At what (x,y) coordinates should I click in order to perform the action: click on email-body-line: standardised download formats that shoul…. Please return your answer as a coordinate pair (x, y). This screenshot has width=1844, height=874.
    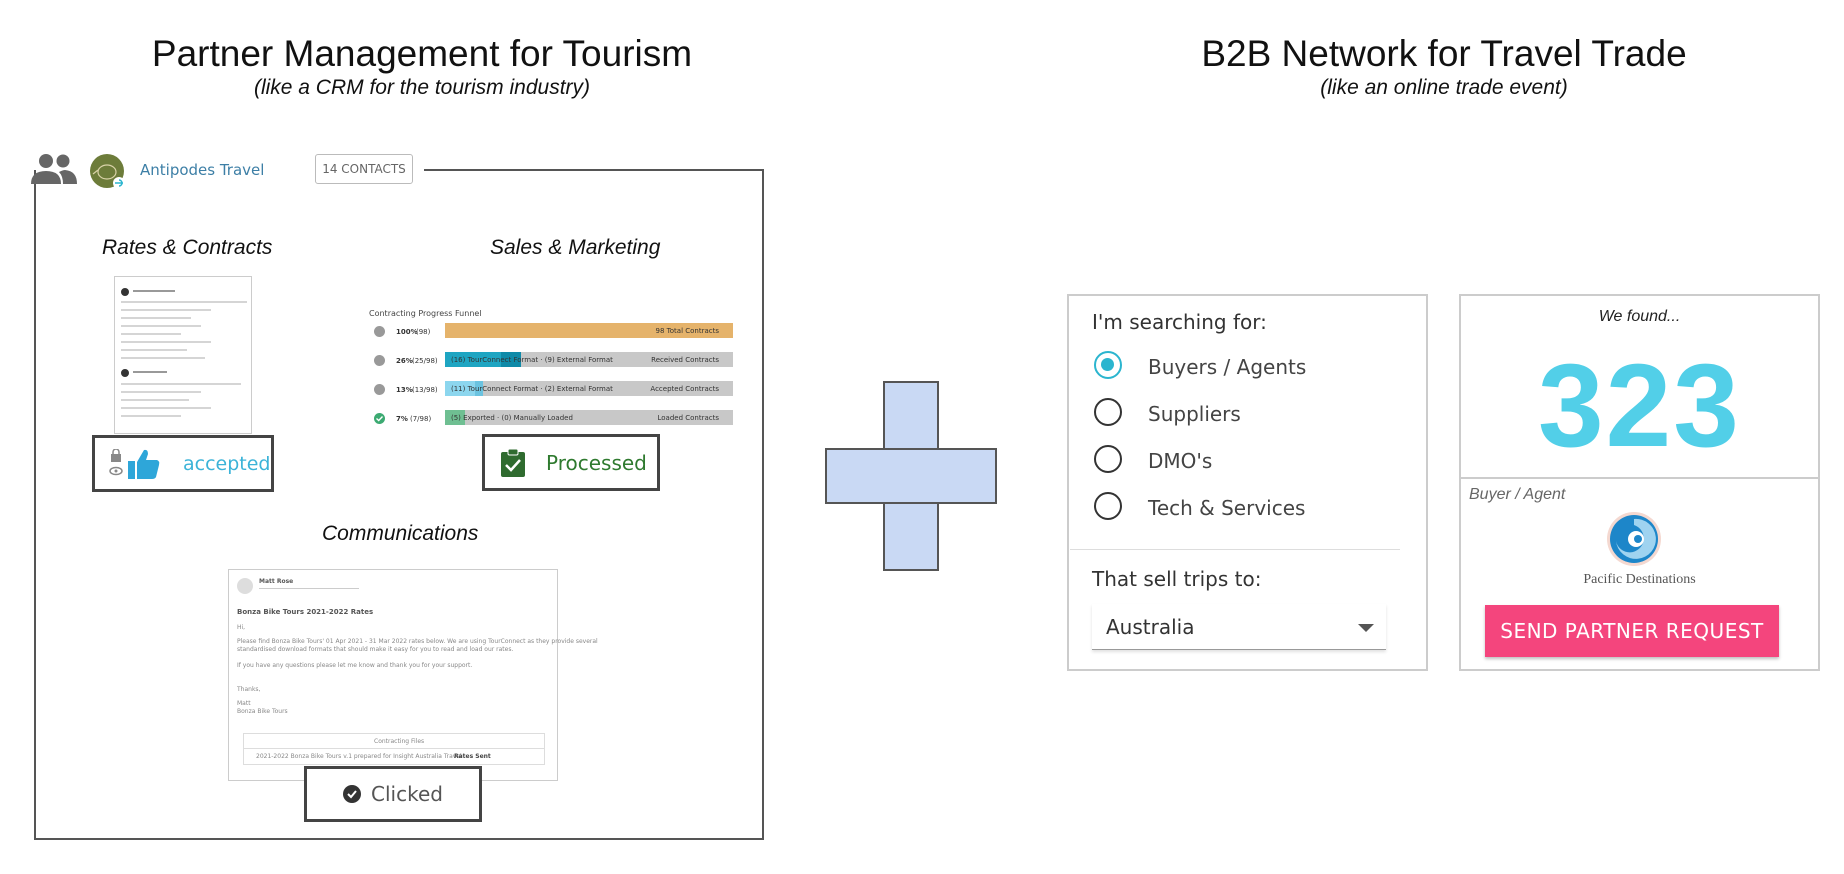
    Looking at the image, I should click on (375, 649).